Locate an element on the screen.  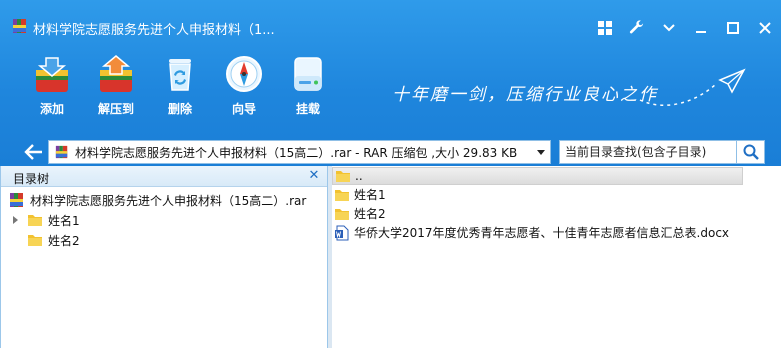
main-toolbar: 添加 解压到 删除 向导 挂载 is located at coordinates (180, 87).